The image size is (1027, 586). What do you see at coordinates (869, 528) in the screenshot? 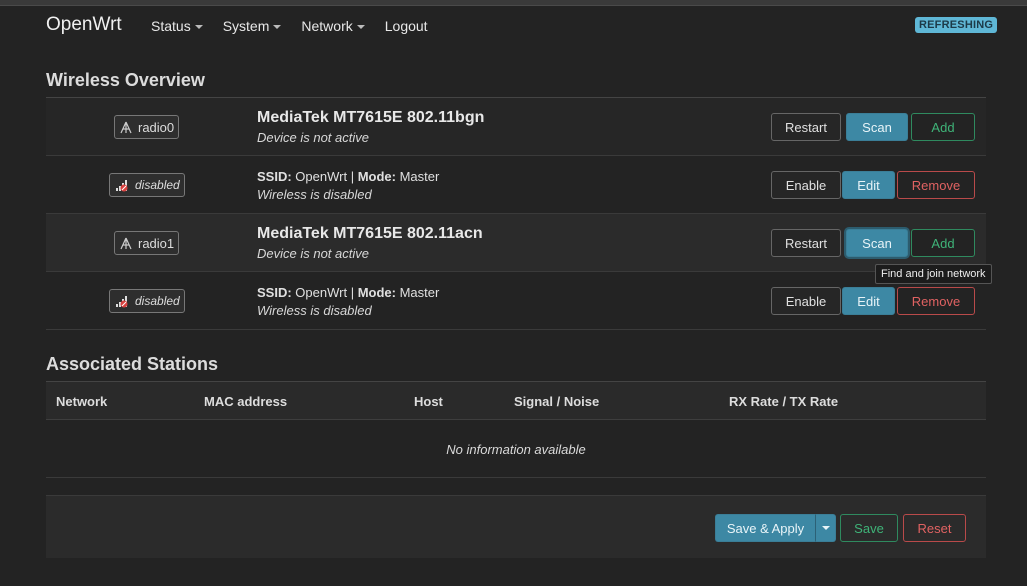
I see `save-button: Save` at bounding box center [869, 528].